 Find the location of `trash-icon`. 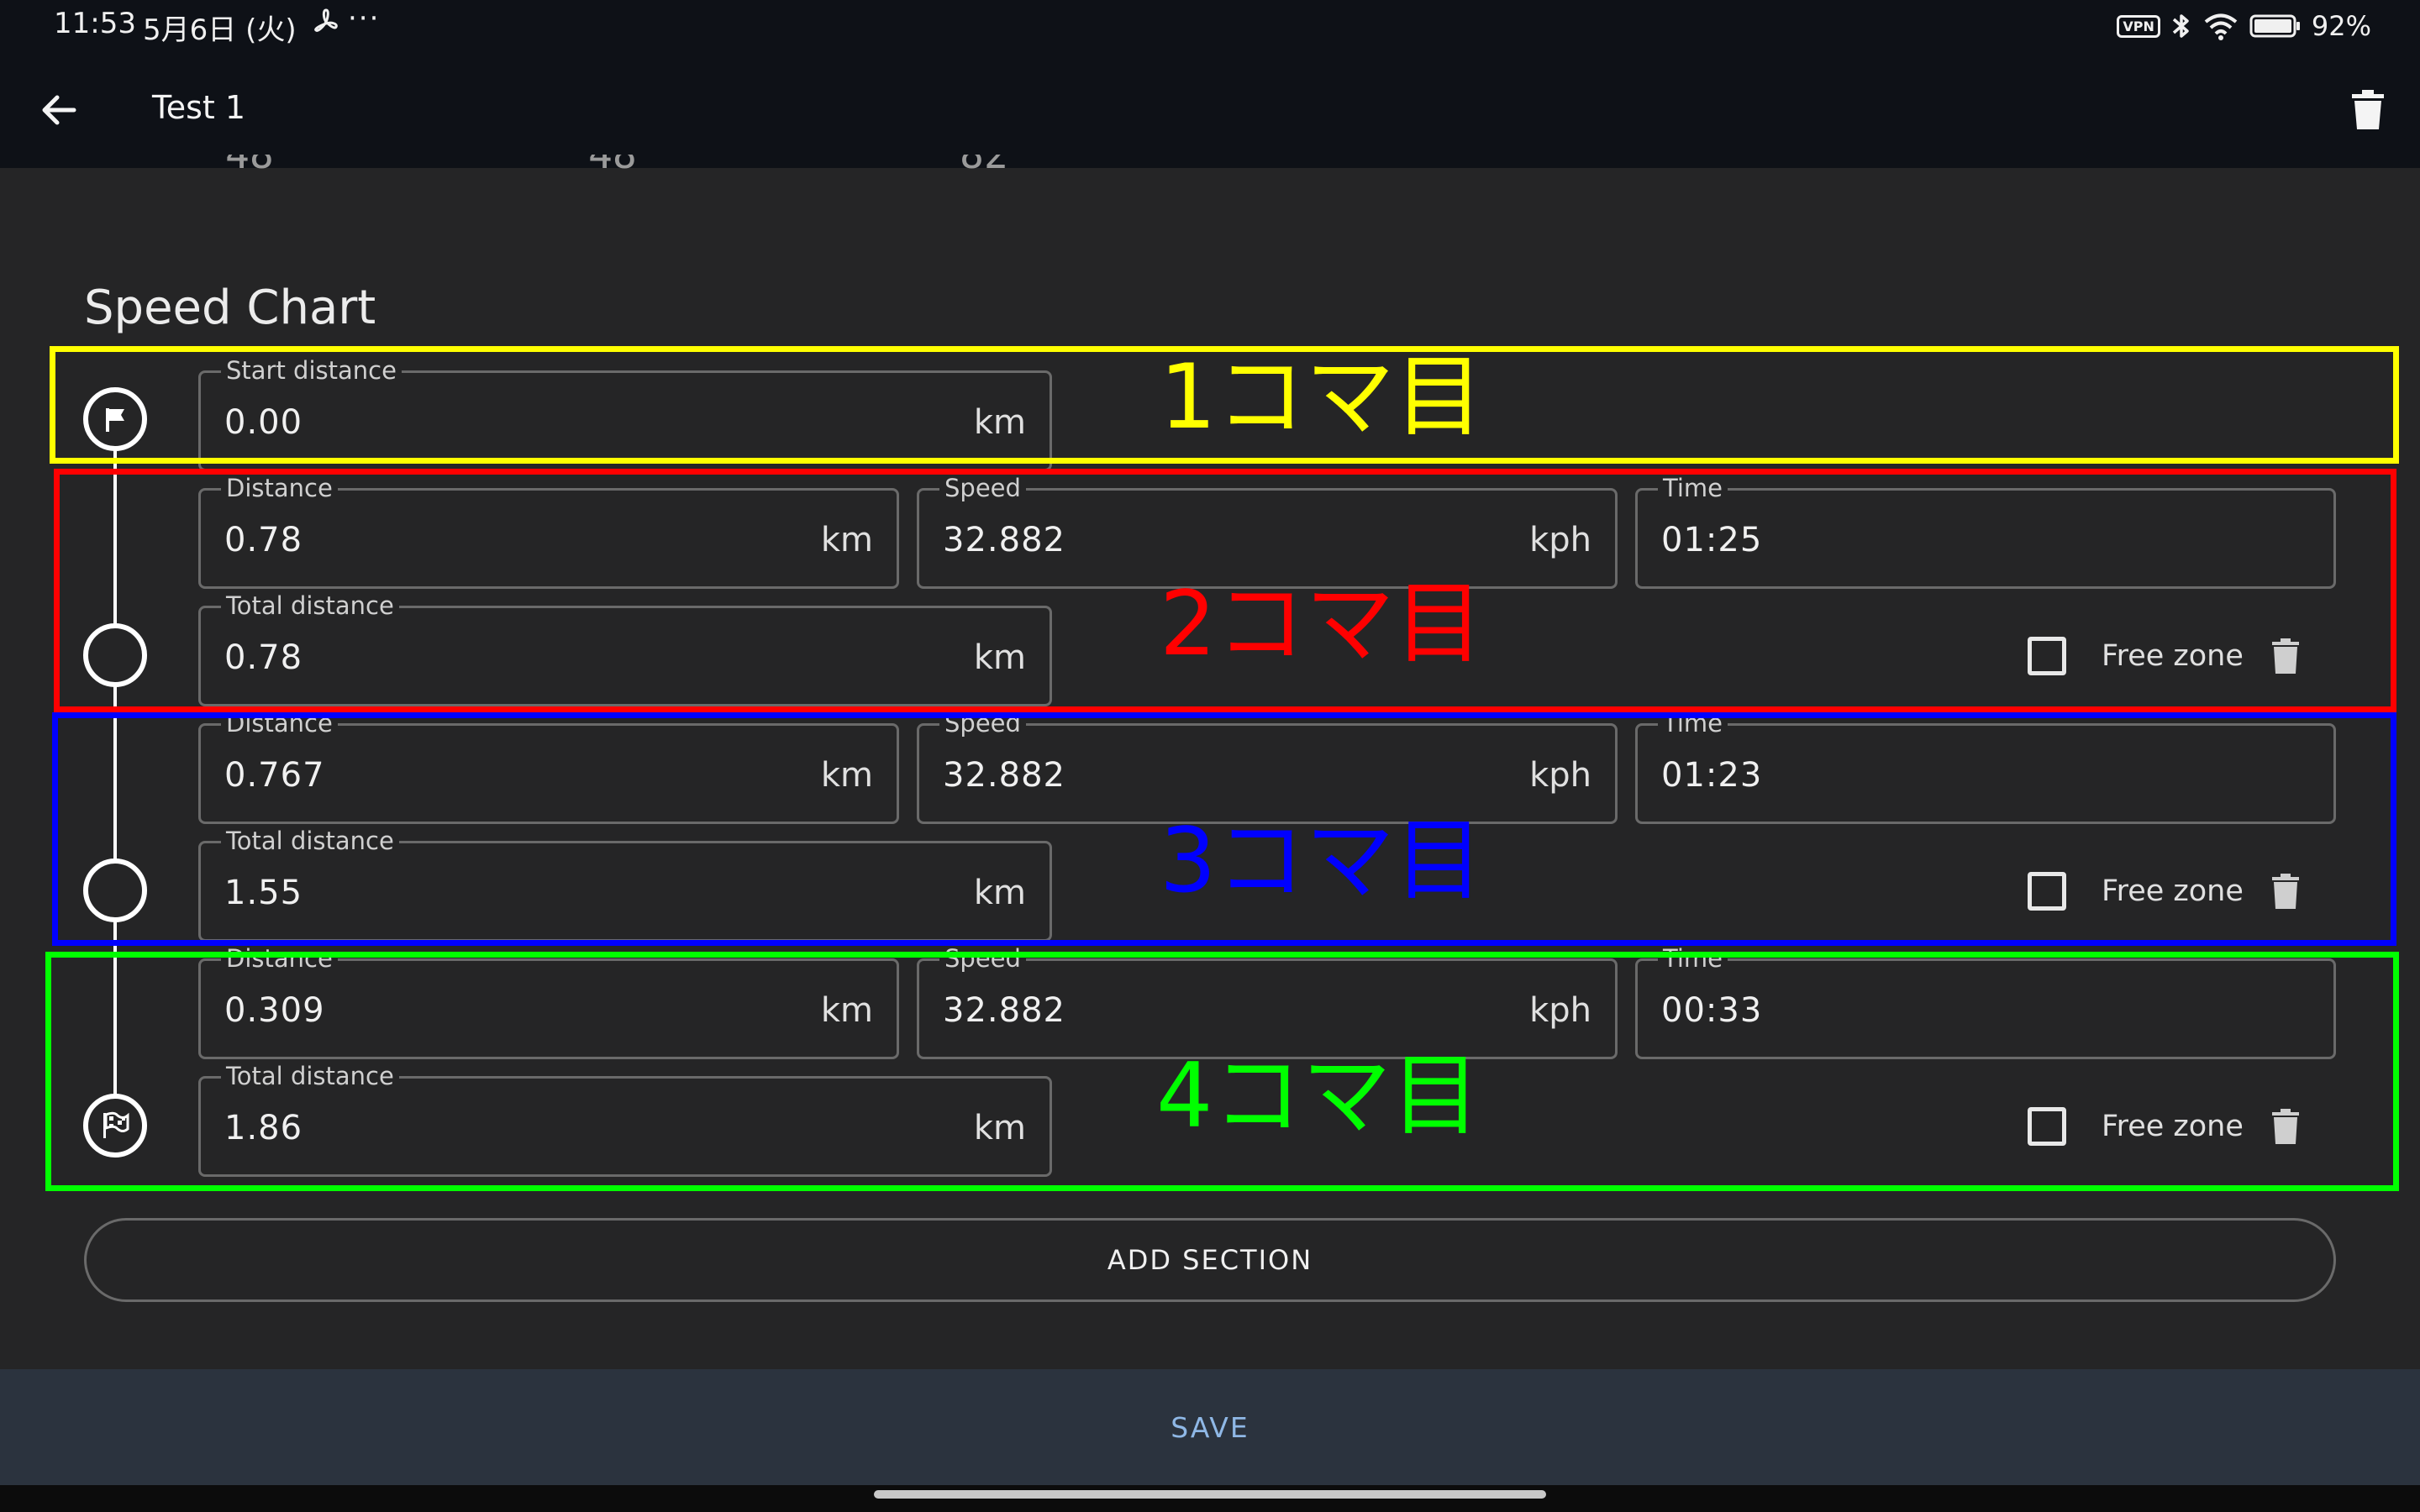

trash-icon is located at coordinates (2368, 109).